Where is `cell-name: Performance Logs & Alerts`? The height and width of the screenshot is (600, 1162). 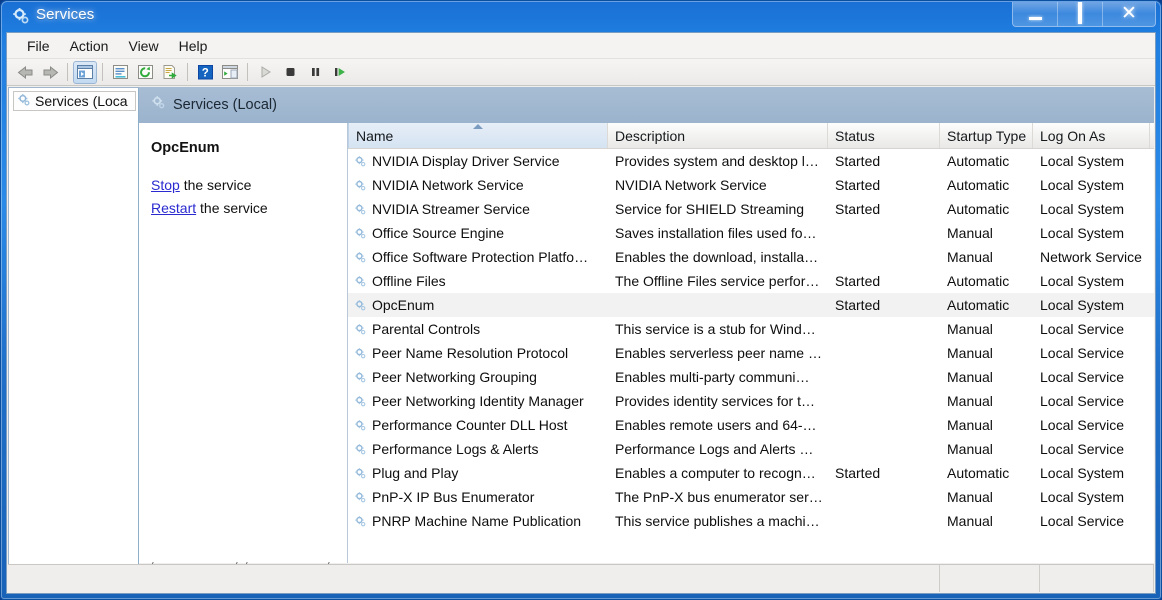 cell-name: Performance Logs & Alerts is located at coordinates (478, 449).